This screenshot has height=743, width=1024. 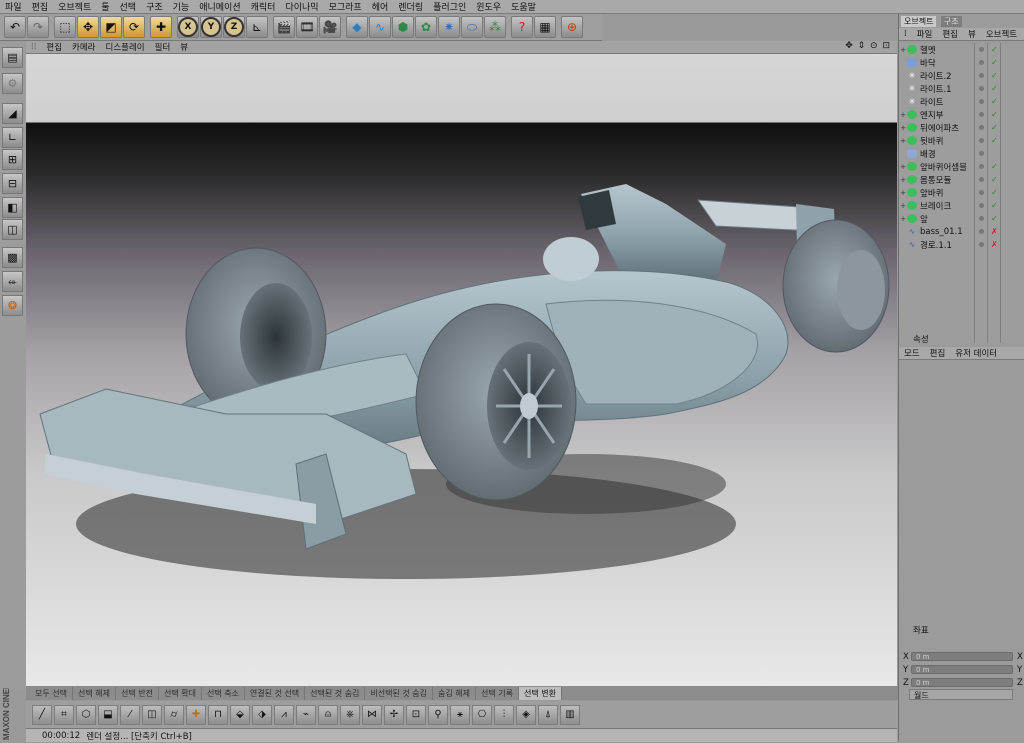 What do you see at coordinates (306, 714) in the screenshot?
I see `stitch-icon: ⌁` at bounding box center [306, 714].